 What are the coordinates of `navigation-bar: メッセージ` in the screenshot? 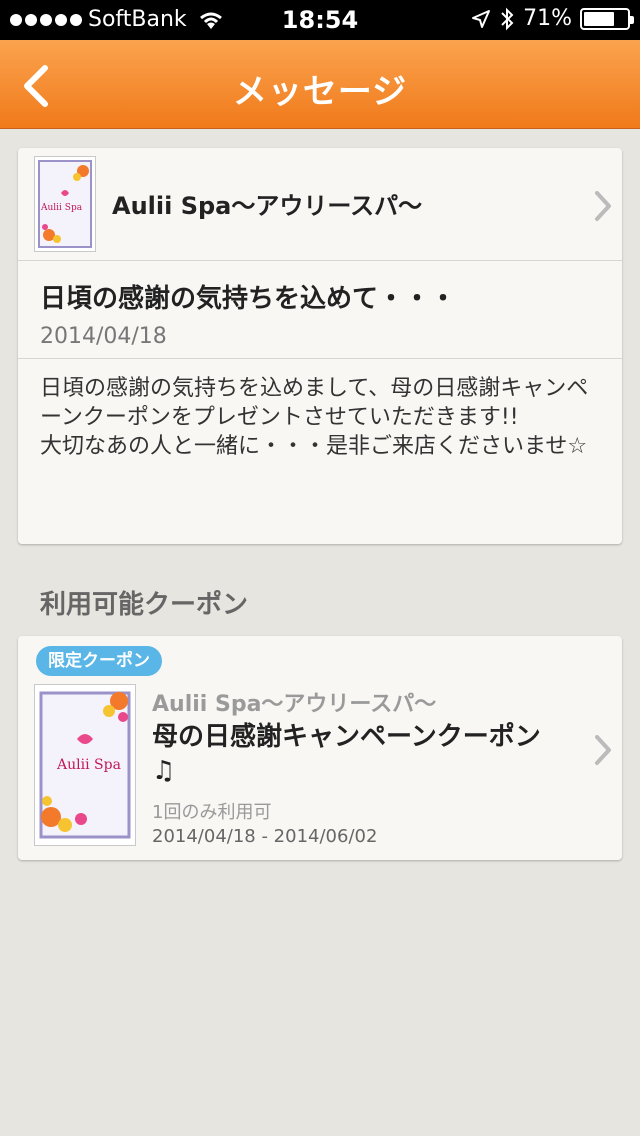 It's located at (320, 84).